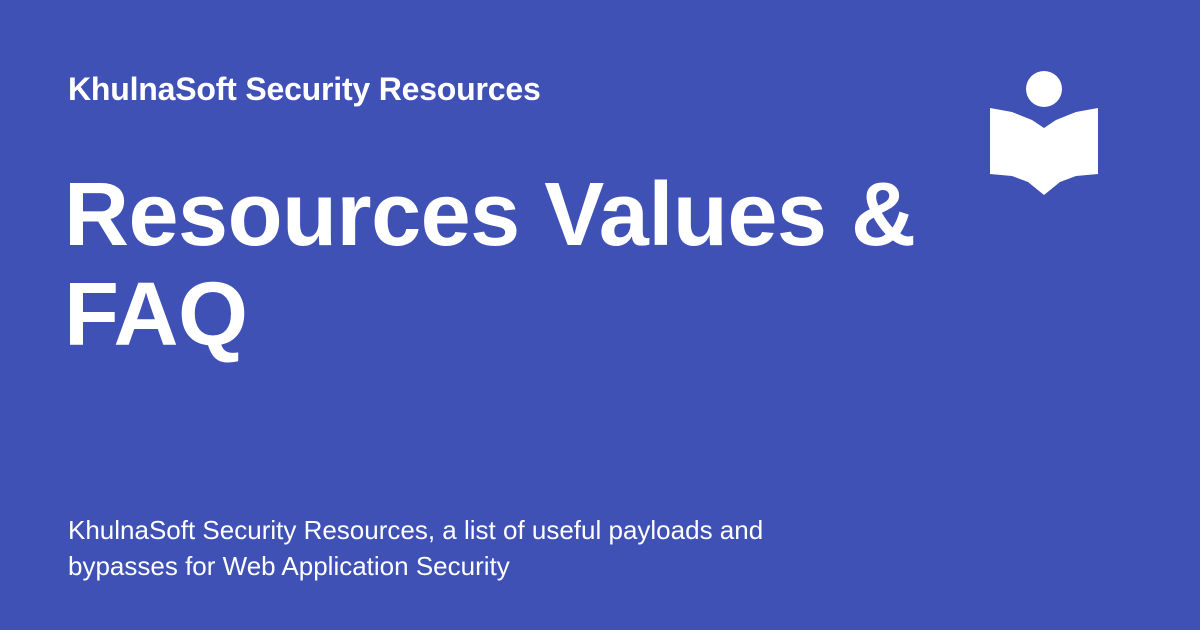 This screenshot has height=630, width=1200. I want to click on site-name: KhulnaSoft Security Resources, so click(304, 89).